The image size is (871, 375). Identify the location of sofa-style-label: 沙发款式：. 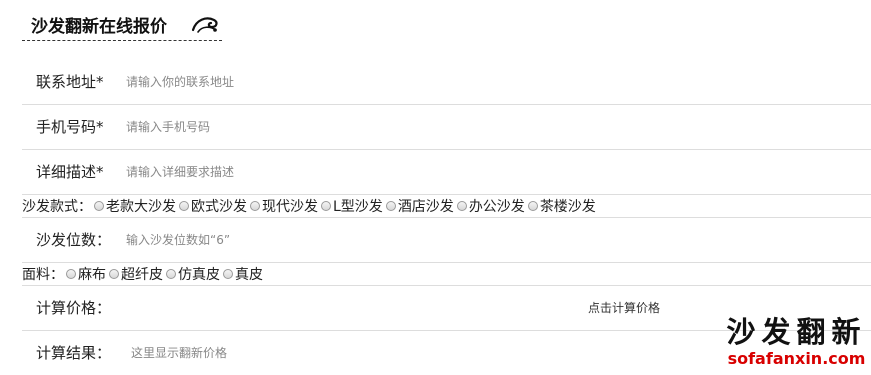
(57, 207).